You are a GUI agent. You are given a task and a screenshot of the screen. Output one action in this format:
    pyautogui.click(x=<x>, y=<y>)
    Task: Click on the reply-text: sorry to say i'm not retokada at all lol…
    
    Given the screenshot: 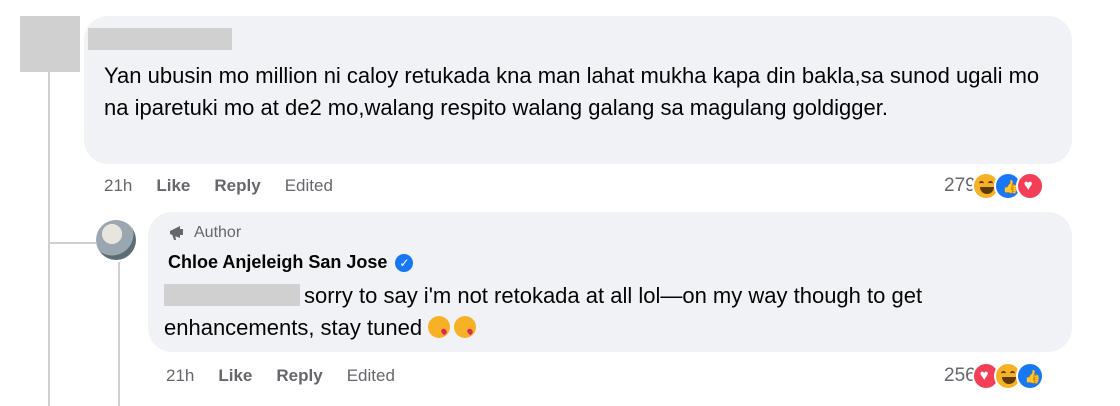 What is the action you would take?
    pyautogui.click(x=543, y=311)
    